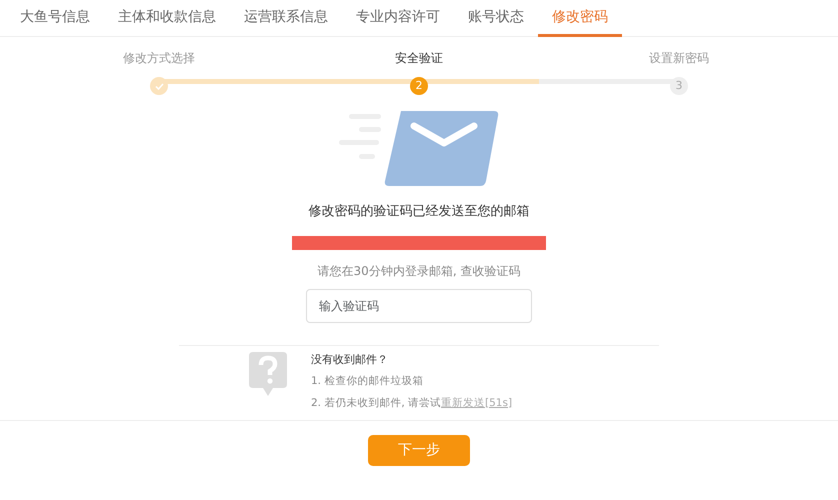 The height and width of the screenshot is (500, 838). Describe the element at coordinates (167, 18) in the screenshot. I see `tab: 主体和收款信息` at that location.